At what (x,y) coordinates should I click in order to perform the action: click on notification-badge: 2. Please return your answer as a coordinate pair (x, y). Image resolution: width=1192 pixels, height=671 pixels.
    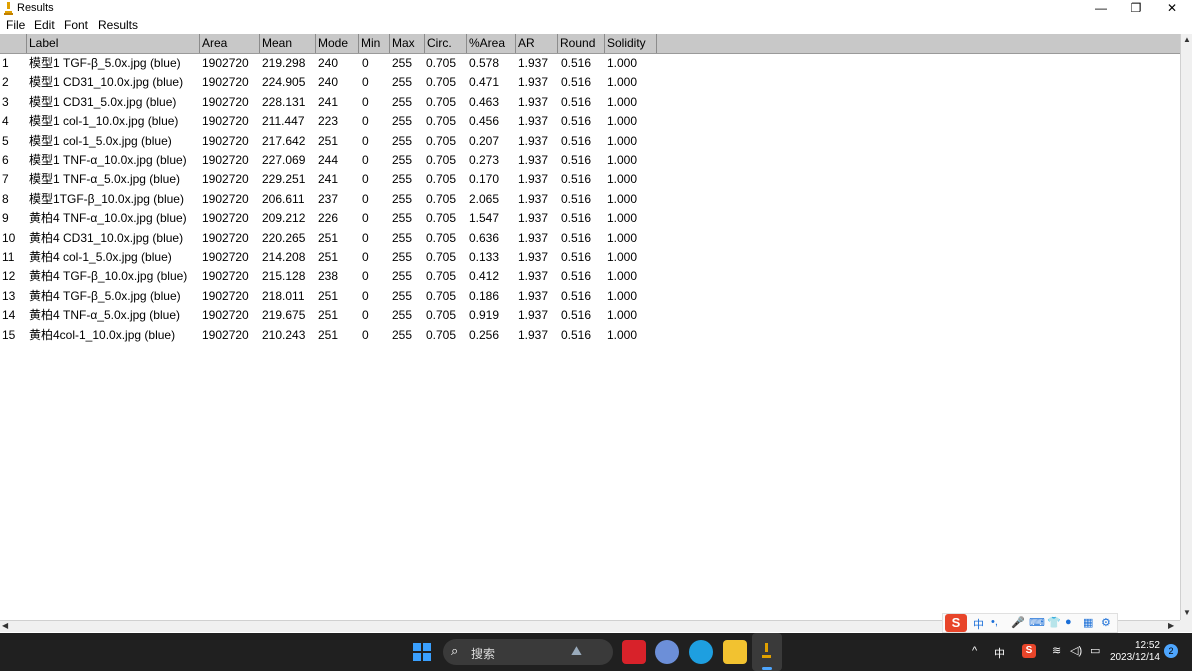
    Looking at the image, I should click on (1171, 651).